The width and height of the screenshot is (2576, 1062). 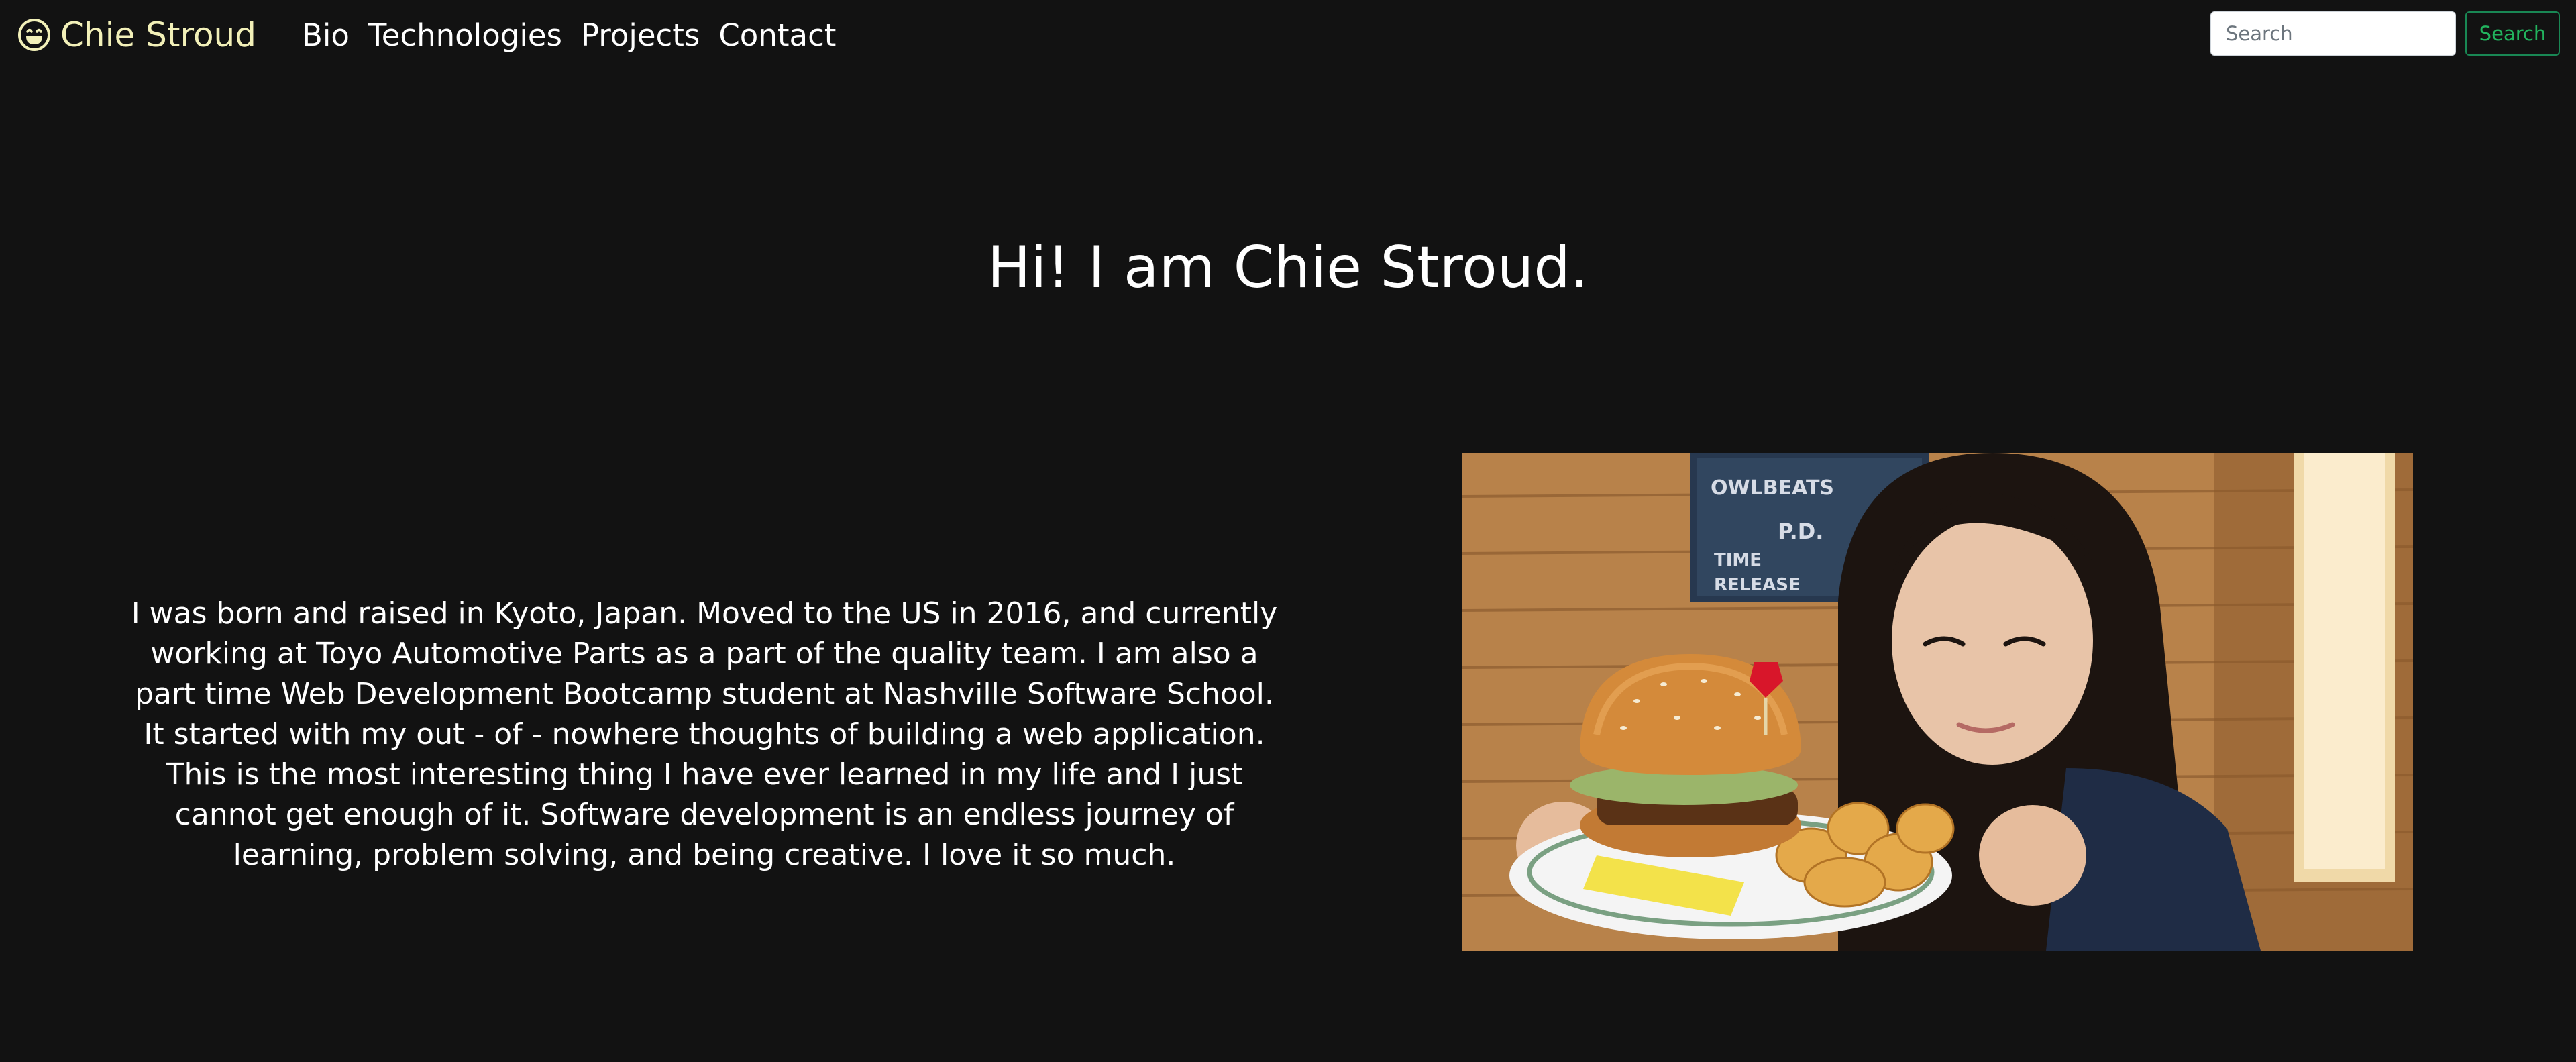 I want to click on nav-link-technologies: Technologies, so click(x=465, y=35).